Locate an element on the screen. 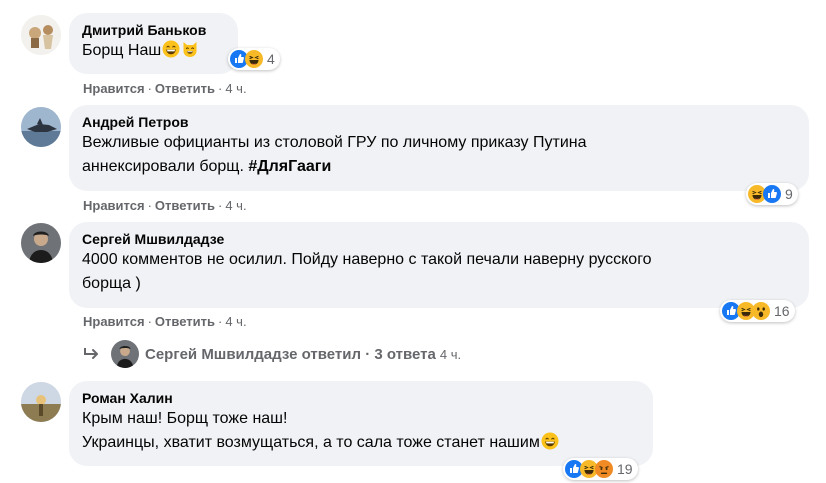 This screenshot has height=483, width=826. reaction-summary: 4 is located at coordinates (254, 59).